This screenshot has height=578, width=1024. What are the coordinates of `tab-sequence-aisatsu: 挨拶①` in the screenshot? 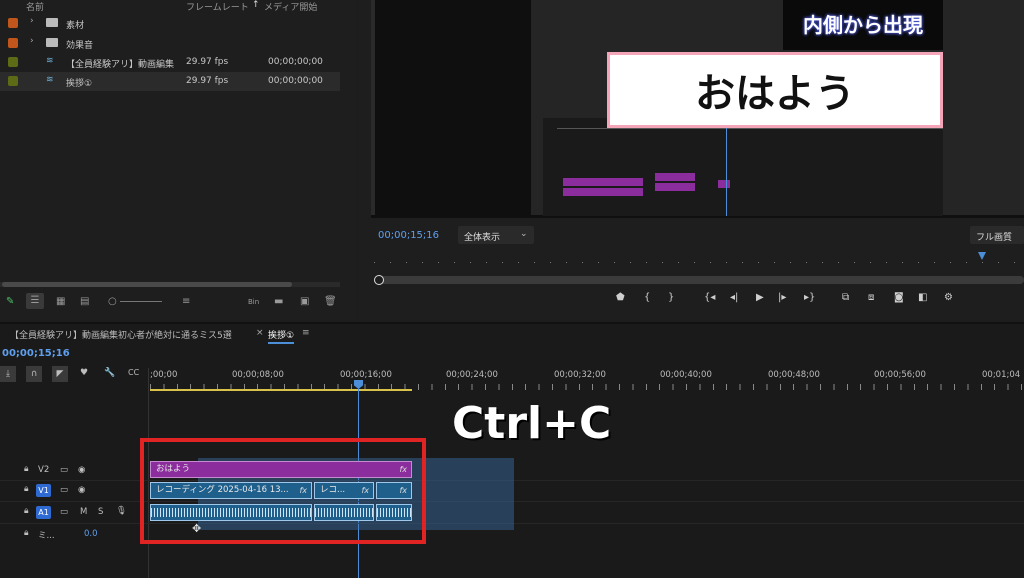 It's located at (281, 336).